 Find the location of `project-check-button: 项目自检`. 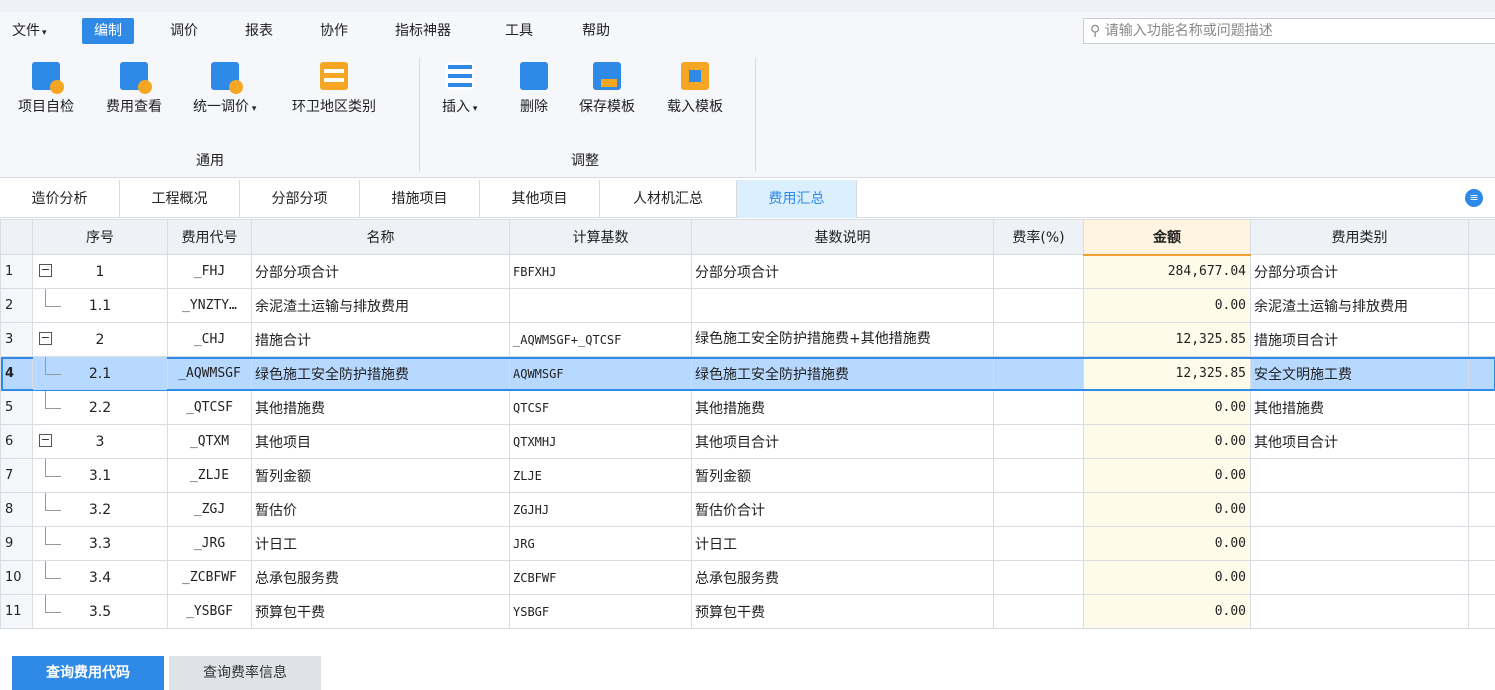

project-check-button: 项目自检 is located at coordinates (46, 89).